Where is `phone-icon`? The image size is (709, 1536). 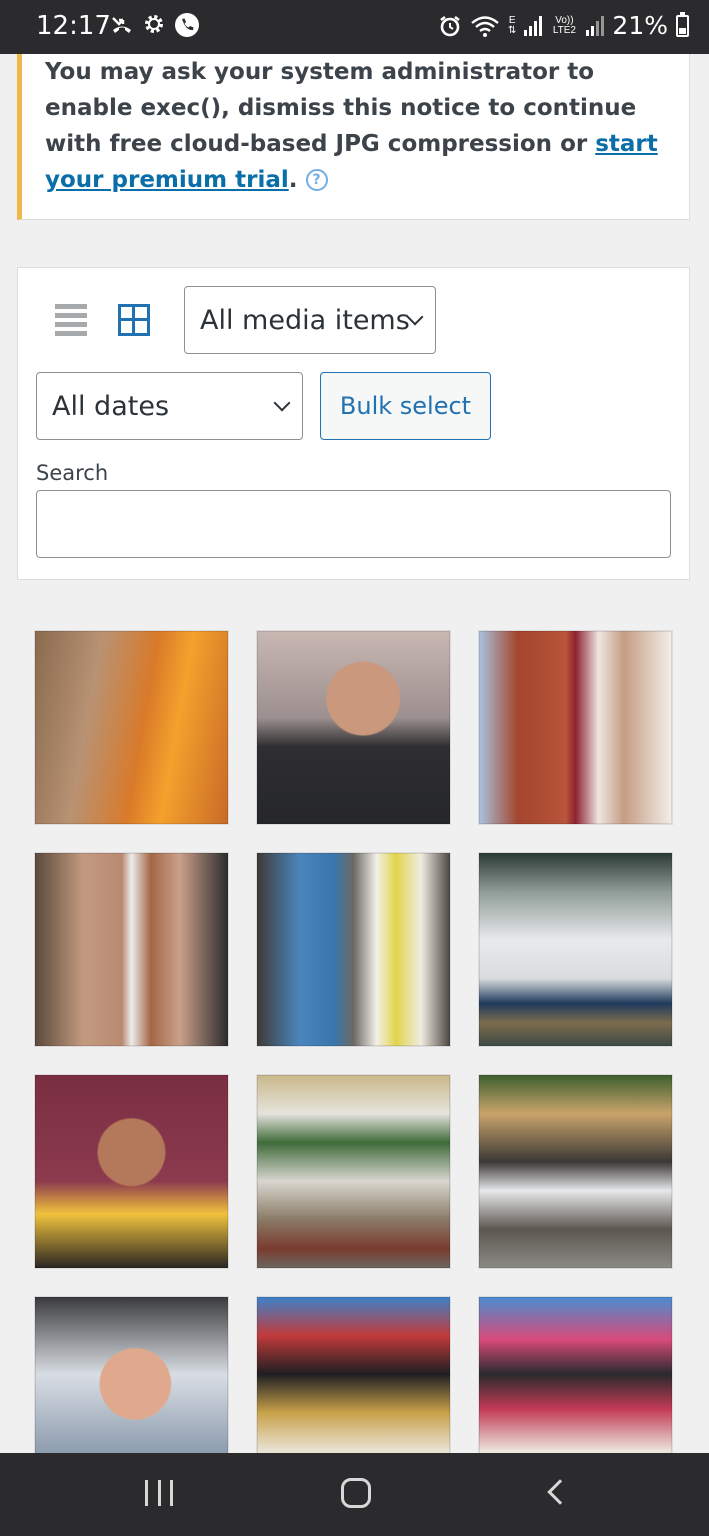 phone-icon is located at coordinates (187, 25).